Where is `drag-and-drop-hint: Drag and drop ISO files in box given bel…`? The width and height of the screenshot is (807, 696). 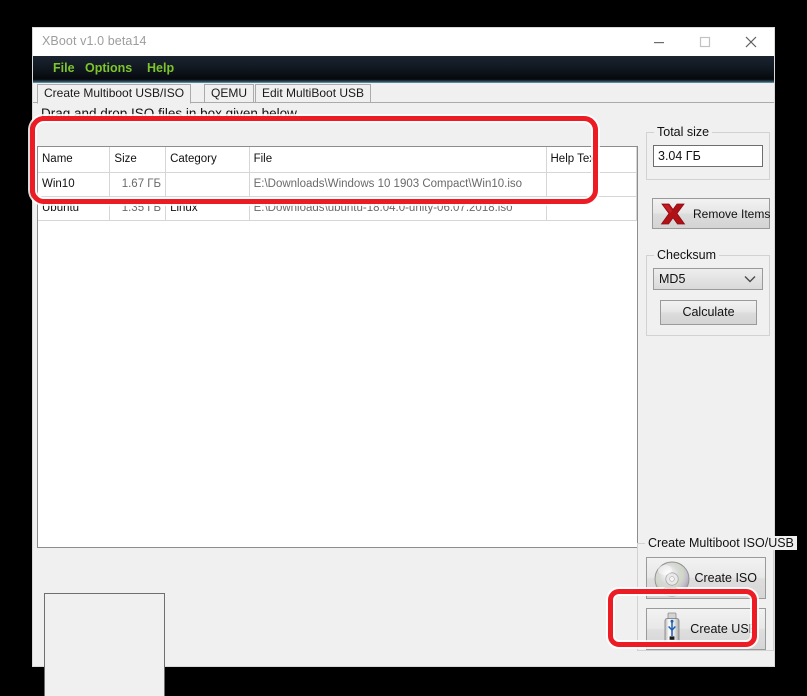
drag-and-drop-hint: Drag and drop ISO files in box given bel… is located at coordinates (169, 113).